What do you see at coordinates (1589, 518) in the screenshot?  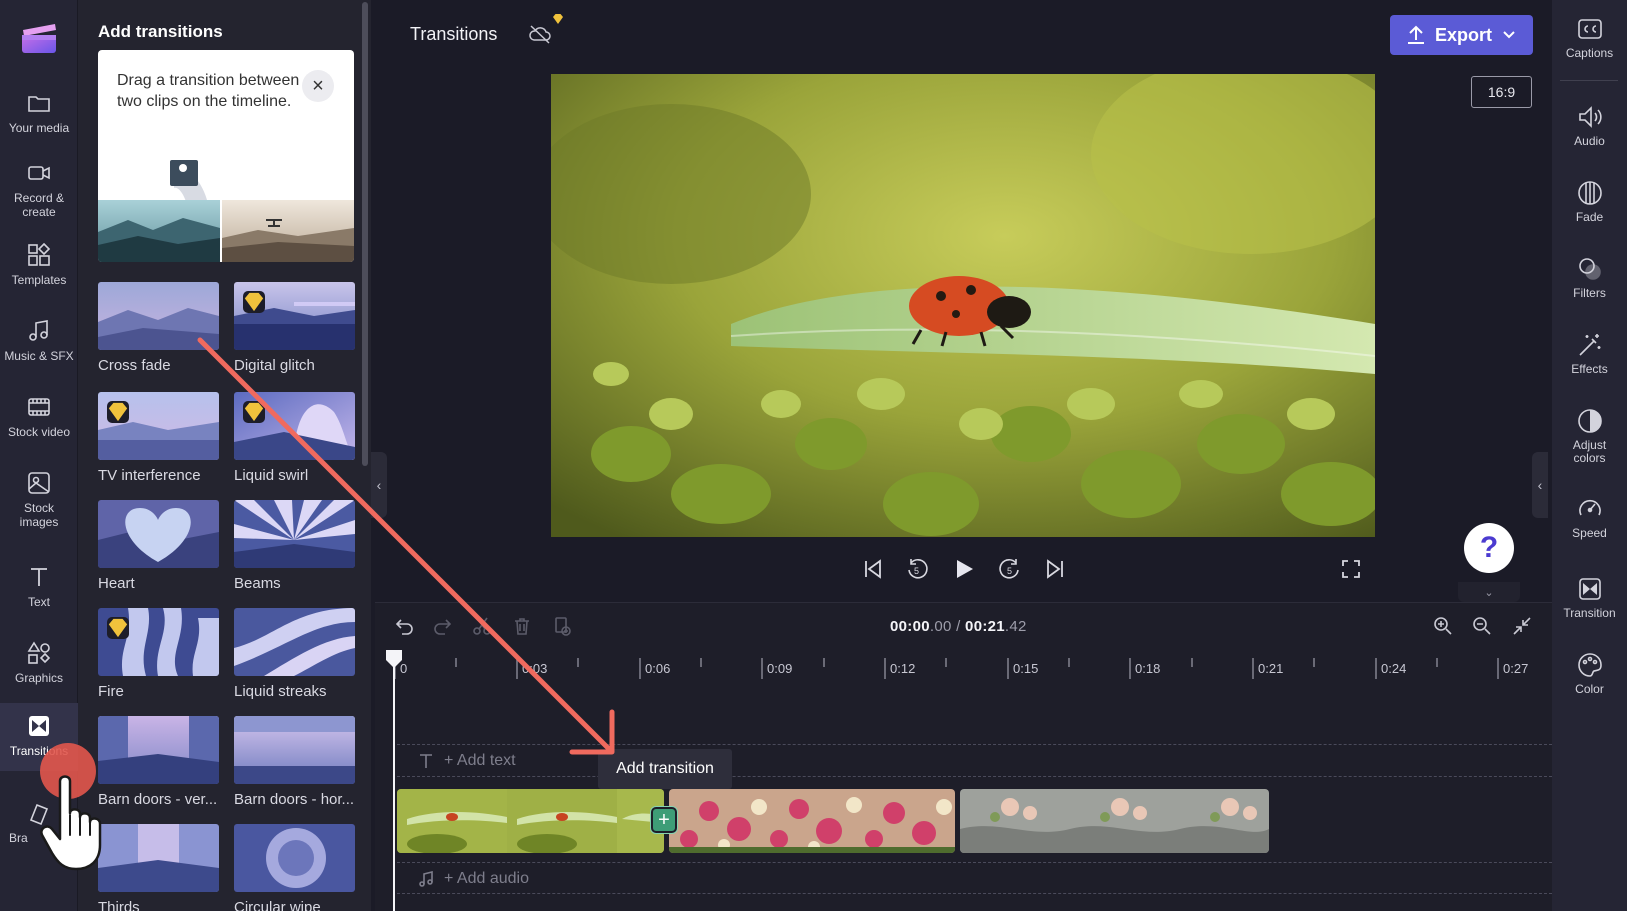 I see `rail-speed: Speed` at bounding box center [1589, 518].